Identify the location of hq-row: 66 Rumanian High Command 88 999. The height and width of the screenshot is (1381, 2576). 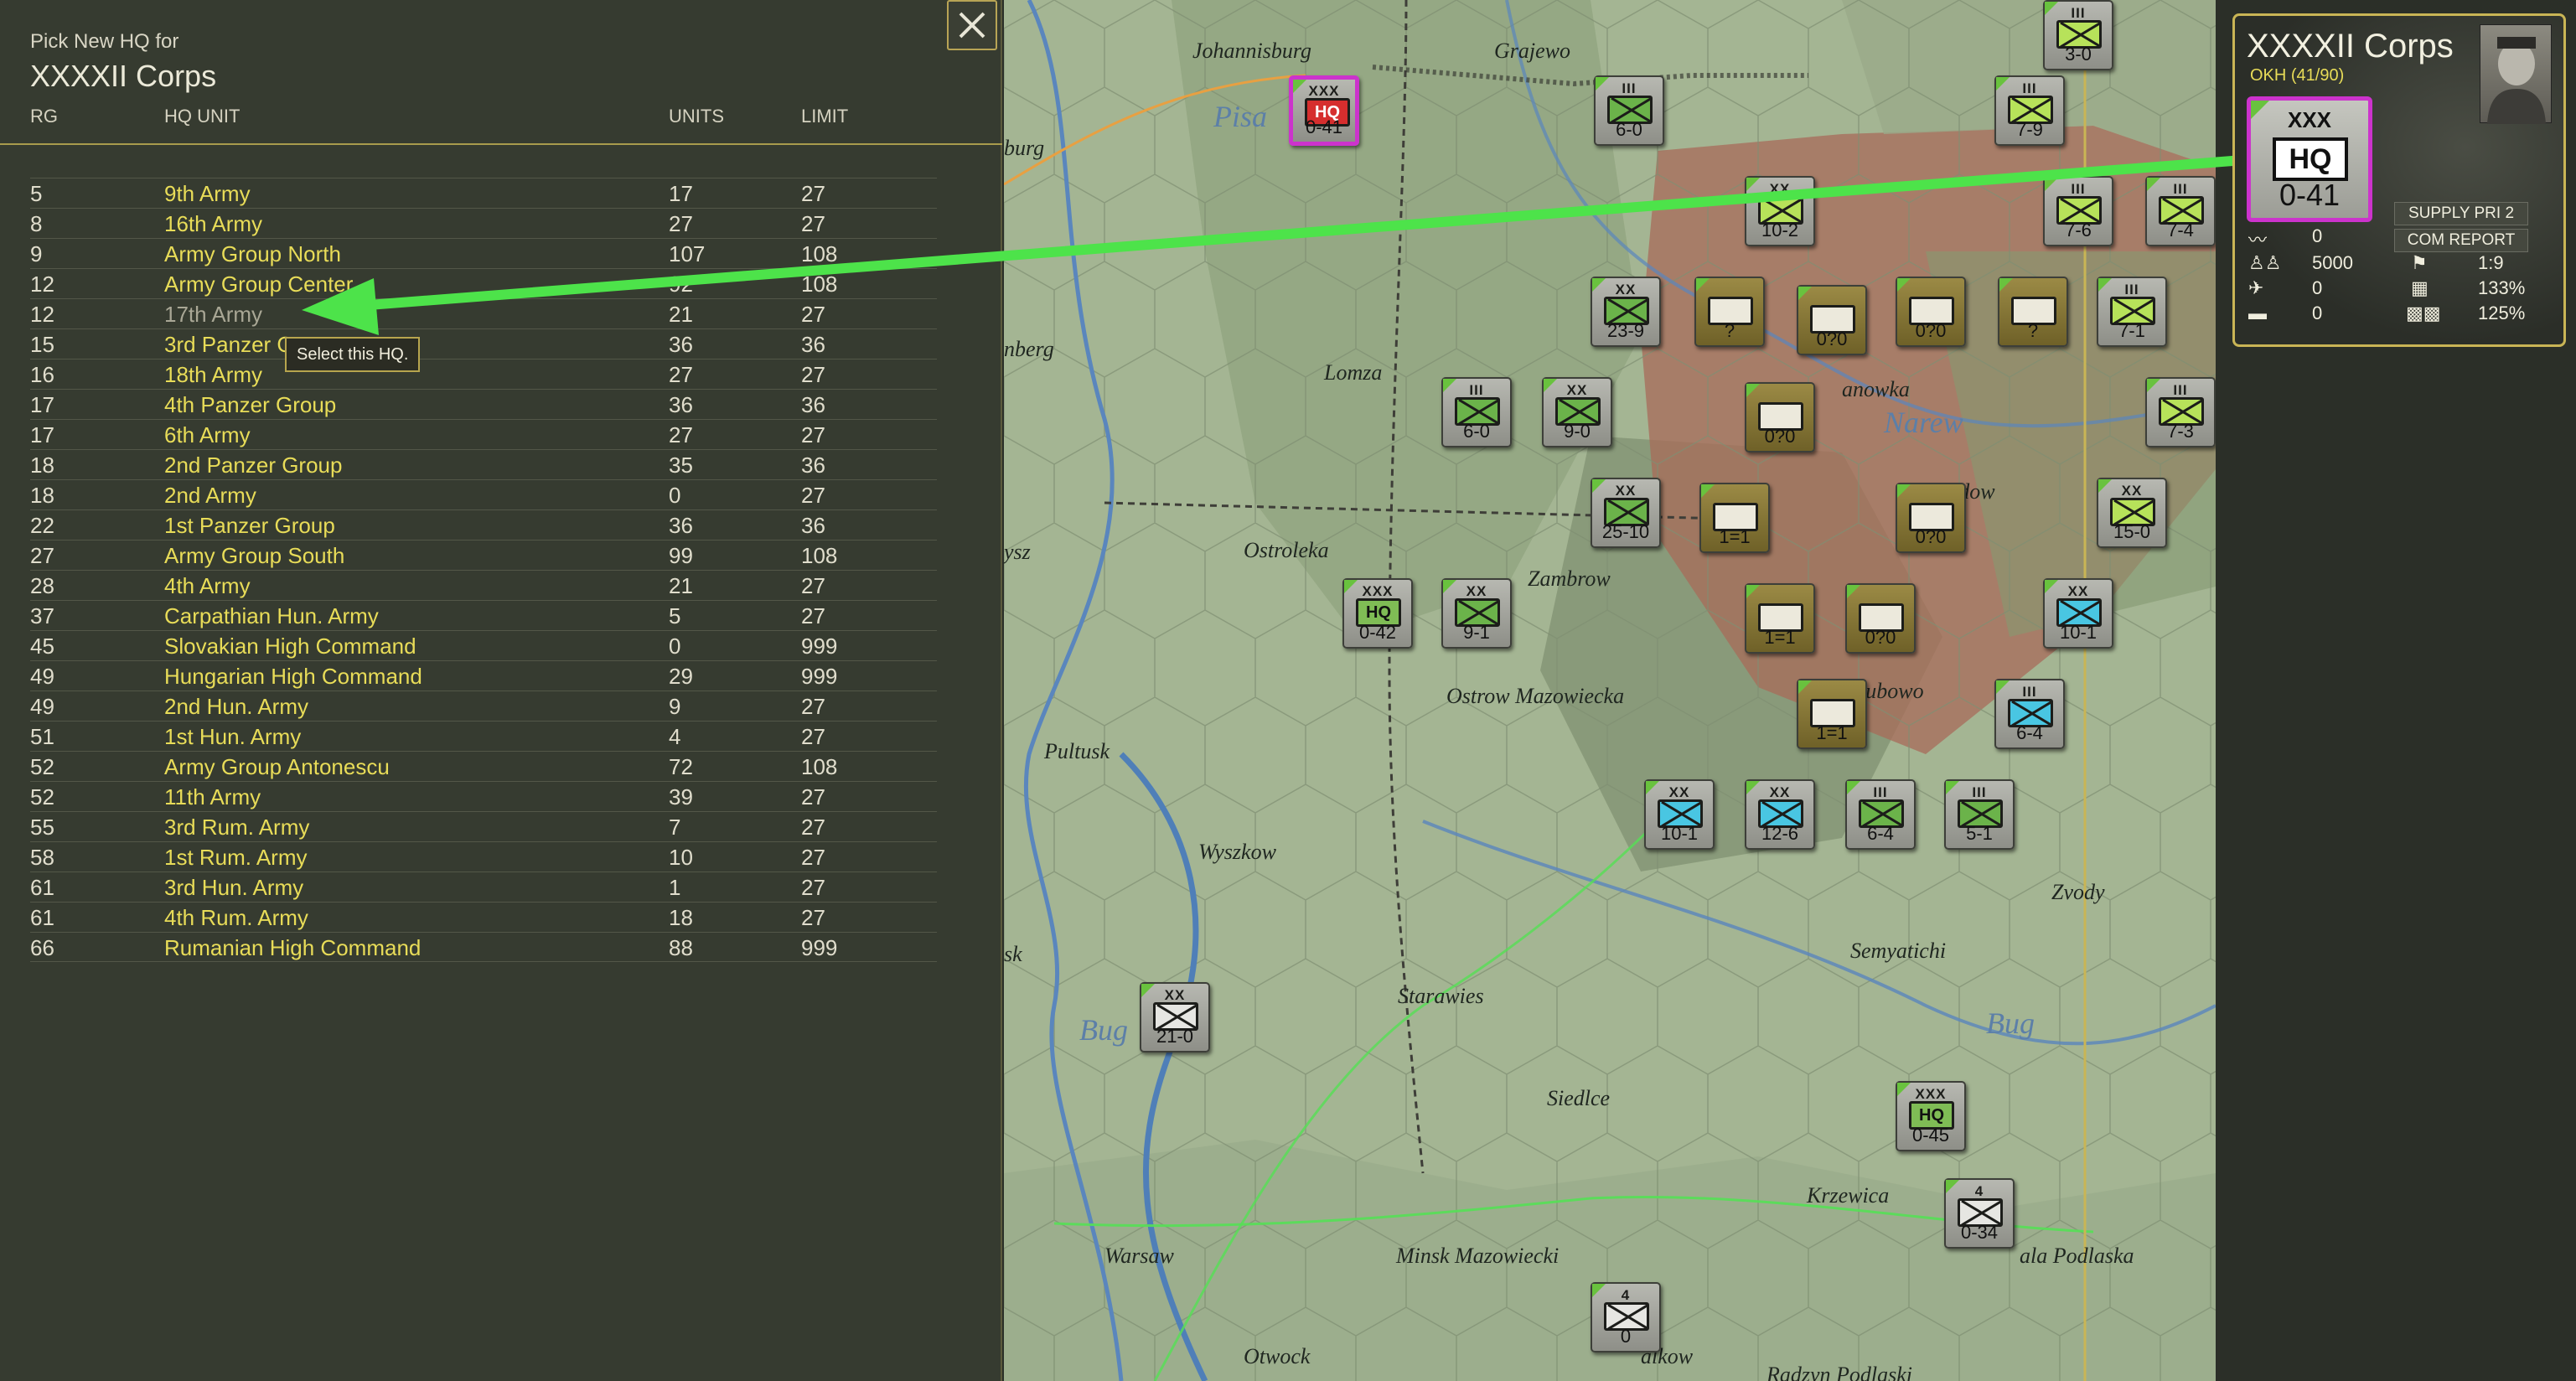
(483, 947).